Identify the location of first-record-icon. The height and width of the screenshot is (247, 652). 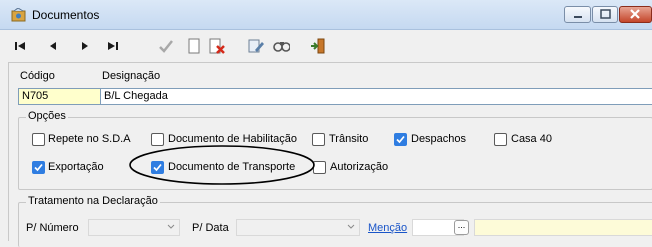
(20, 46).